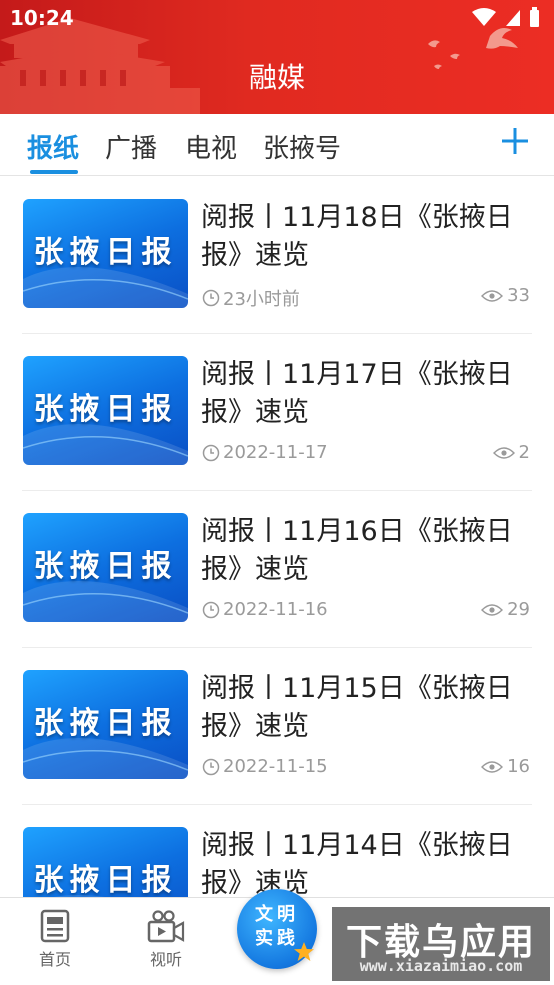  What do you see at coordinates (277, 929) in the screenshot?
I see `civilization-practice-button: 文明 实践` at bounding box center [277, 929].